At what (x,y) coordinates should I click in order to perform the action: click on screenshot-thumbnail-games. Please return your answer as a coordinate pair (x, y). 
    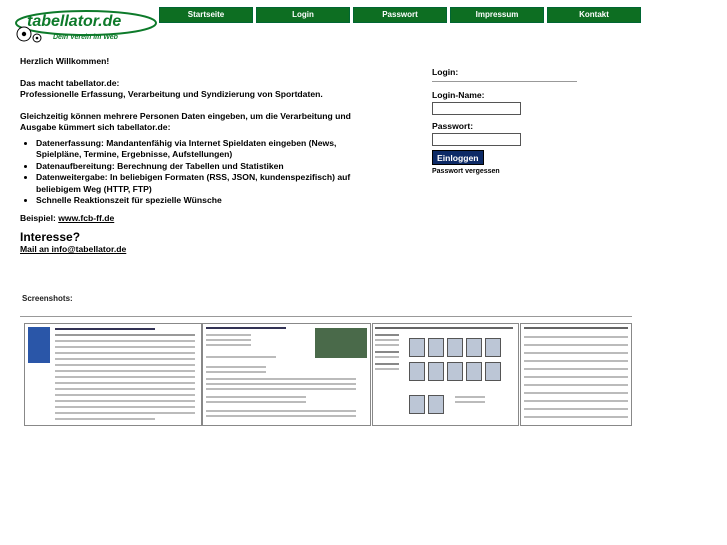
    Looking at the image, I should click on (113, 374).